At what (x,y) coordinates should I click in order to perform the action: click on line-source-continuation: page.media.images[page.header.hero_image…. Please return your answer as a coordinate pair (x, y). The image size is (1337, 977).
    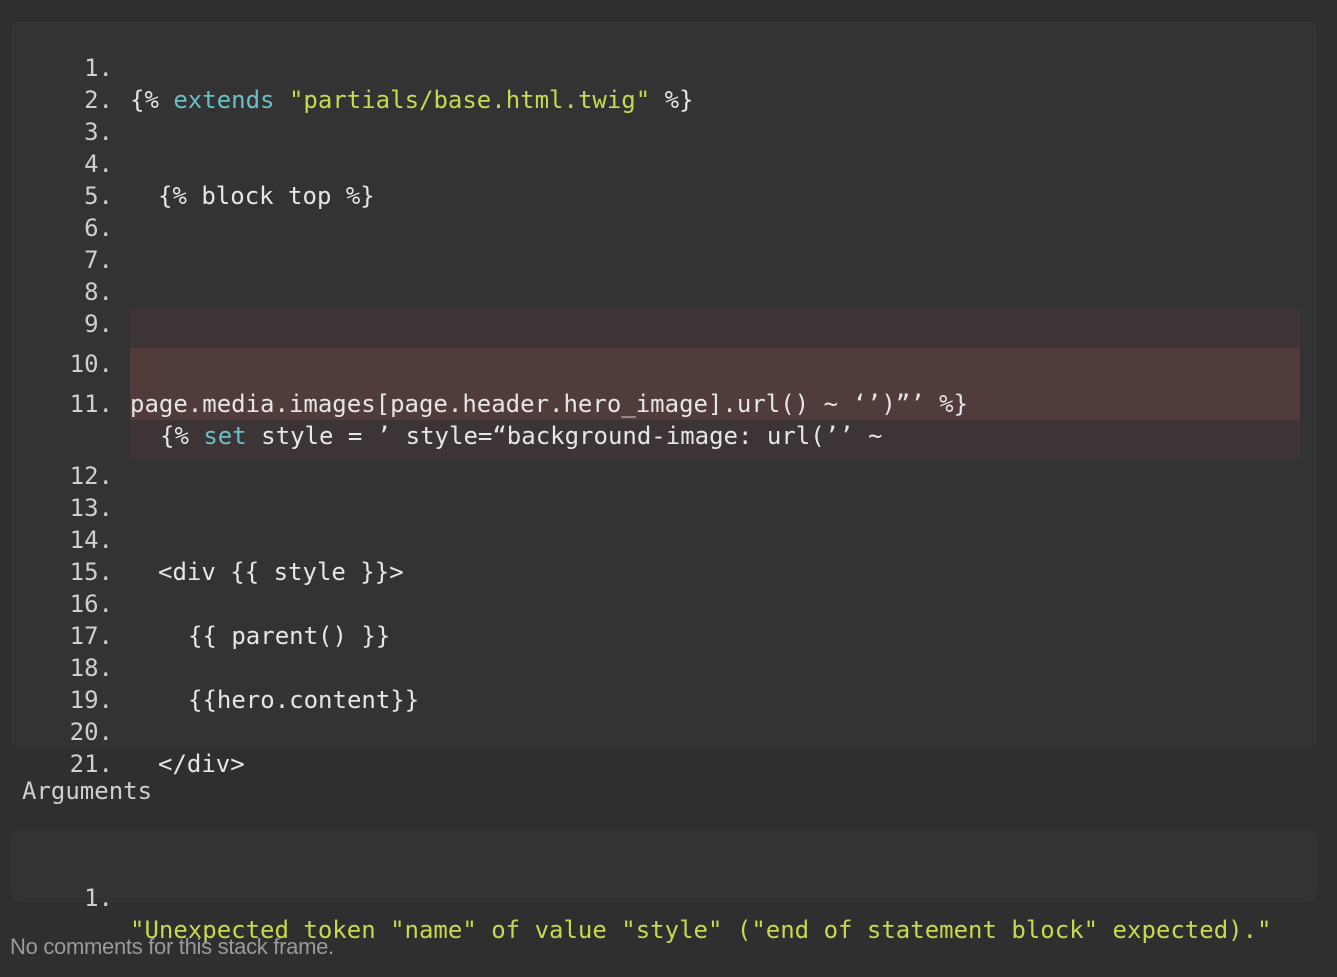
    Looking at the image, I should click on (549, 404).